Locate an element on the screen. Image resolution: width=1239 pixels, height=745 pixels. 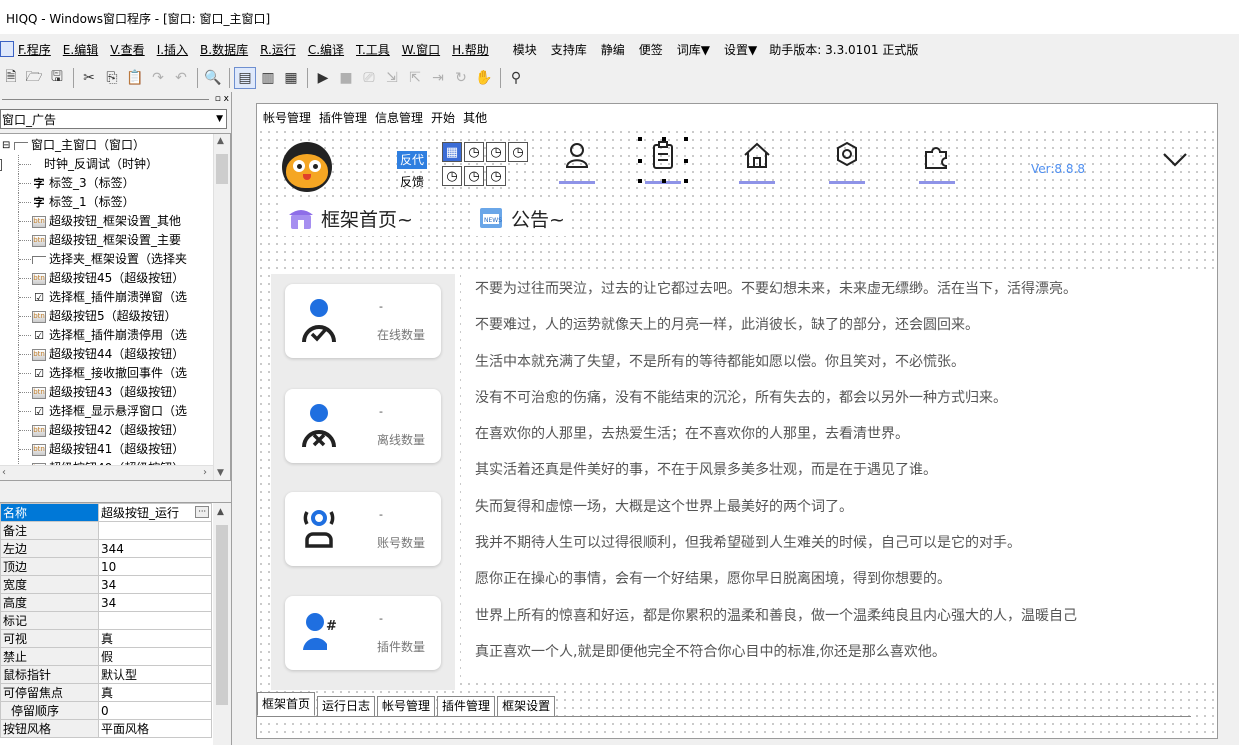
scroll-right-icon: › is located at coordinates (205, 472).